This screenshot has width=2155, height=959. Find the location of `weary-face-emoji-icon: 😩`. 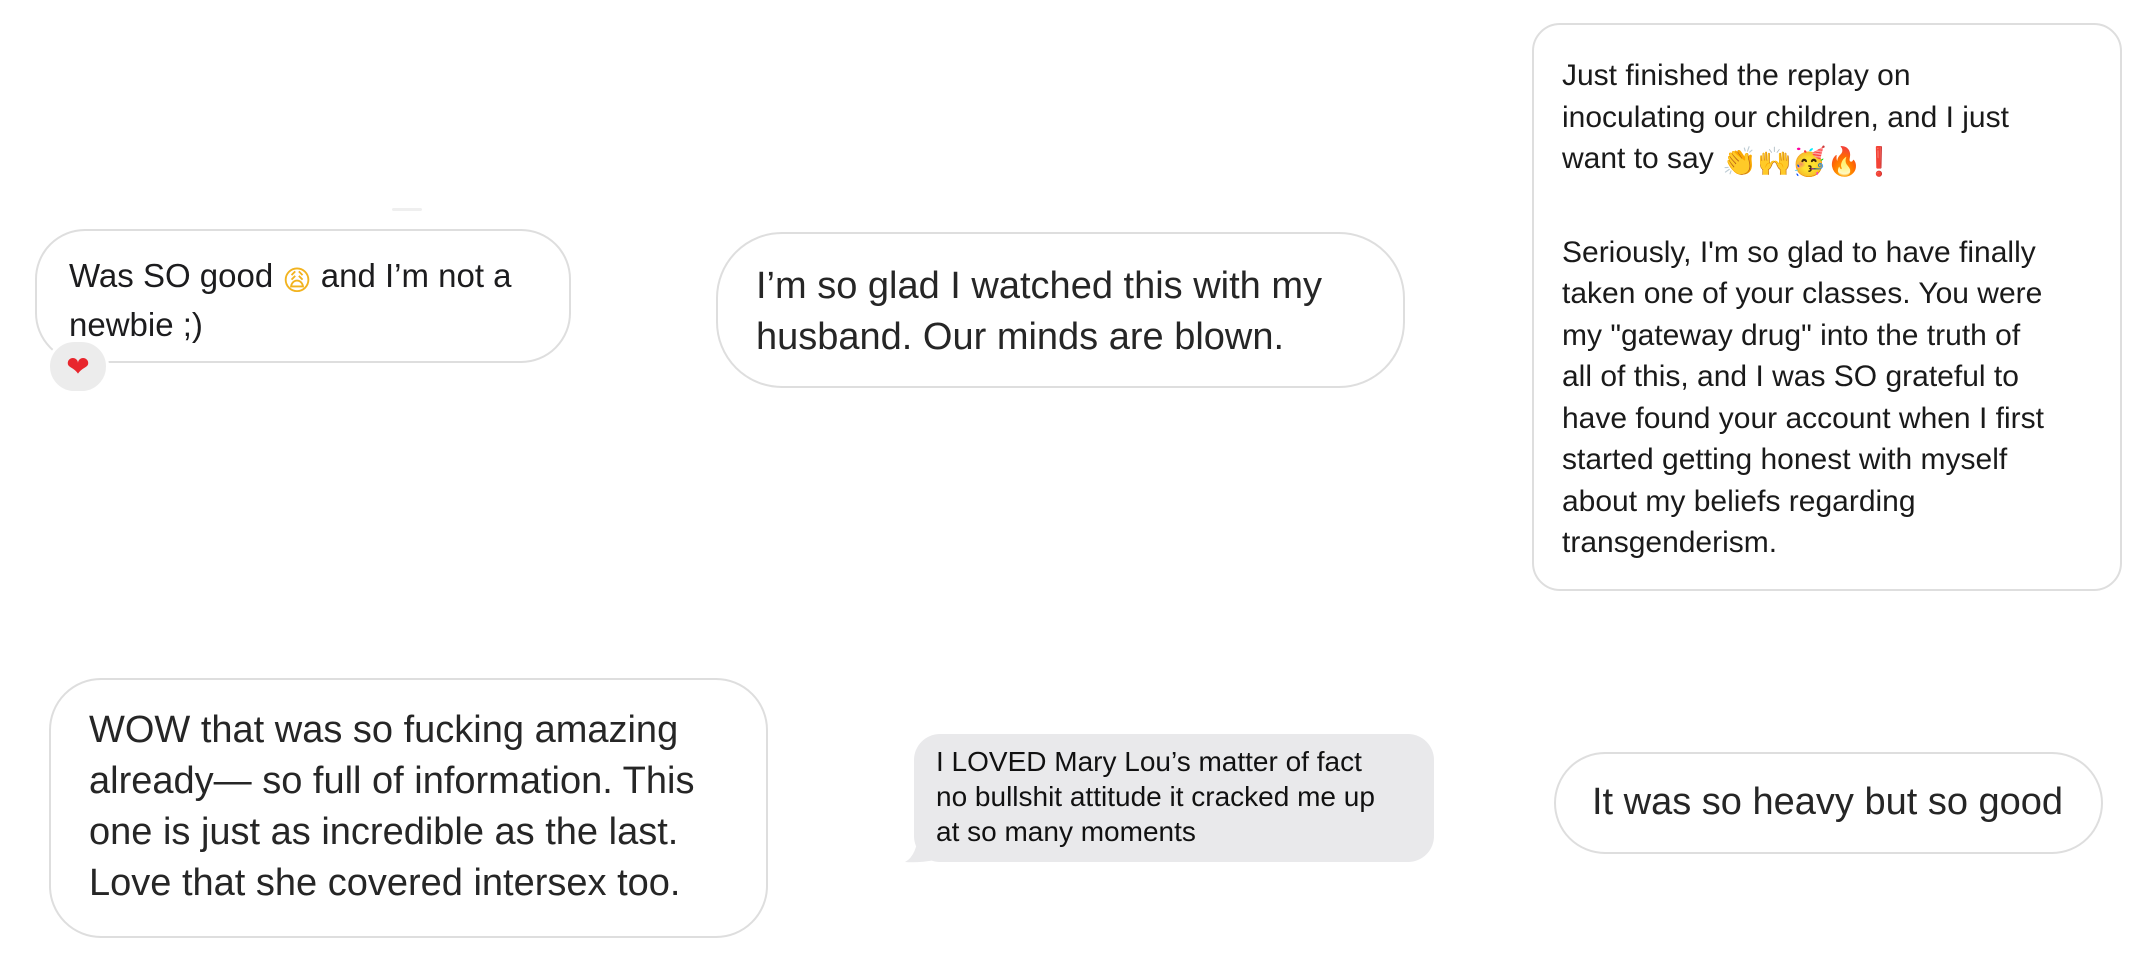

weary-face-emoji-icon: 😩 is located at coordinates (297, 280).